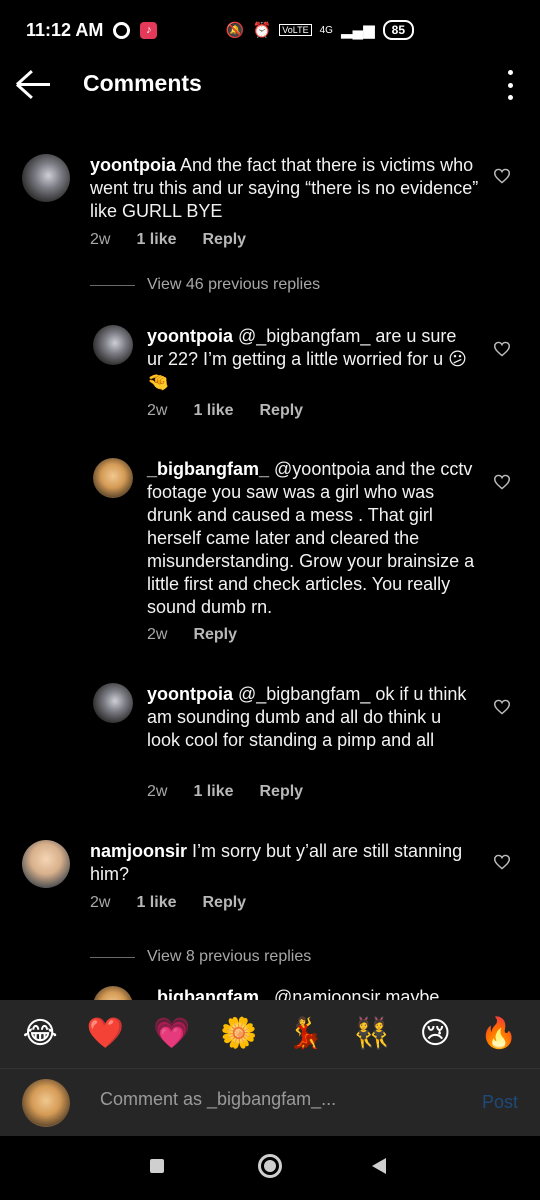 The width and height of the screenshot is (540, 1200). Describe the element at coordinates (304, 1034) in the screenshot. I see `emoji-dancer: 💃` at that location.